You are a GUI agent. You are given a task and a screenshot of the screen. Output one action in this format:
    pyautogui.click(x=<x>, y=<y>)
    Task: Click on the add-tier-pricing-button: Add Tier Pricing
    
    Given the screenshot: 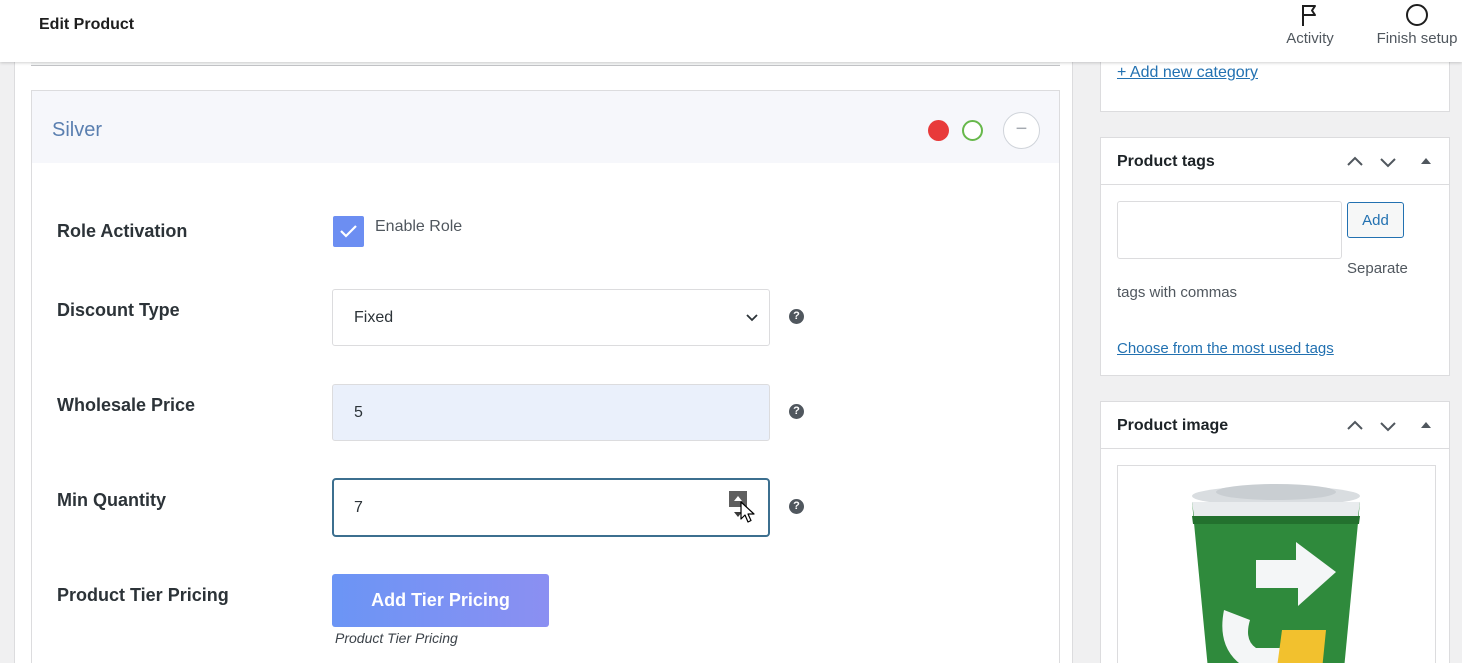 What is the action you would take?
    pyautogui.click(x=440, y=600)
    